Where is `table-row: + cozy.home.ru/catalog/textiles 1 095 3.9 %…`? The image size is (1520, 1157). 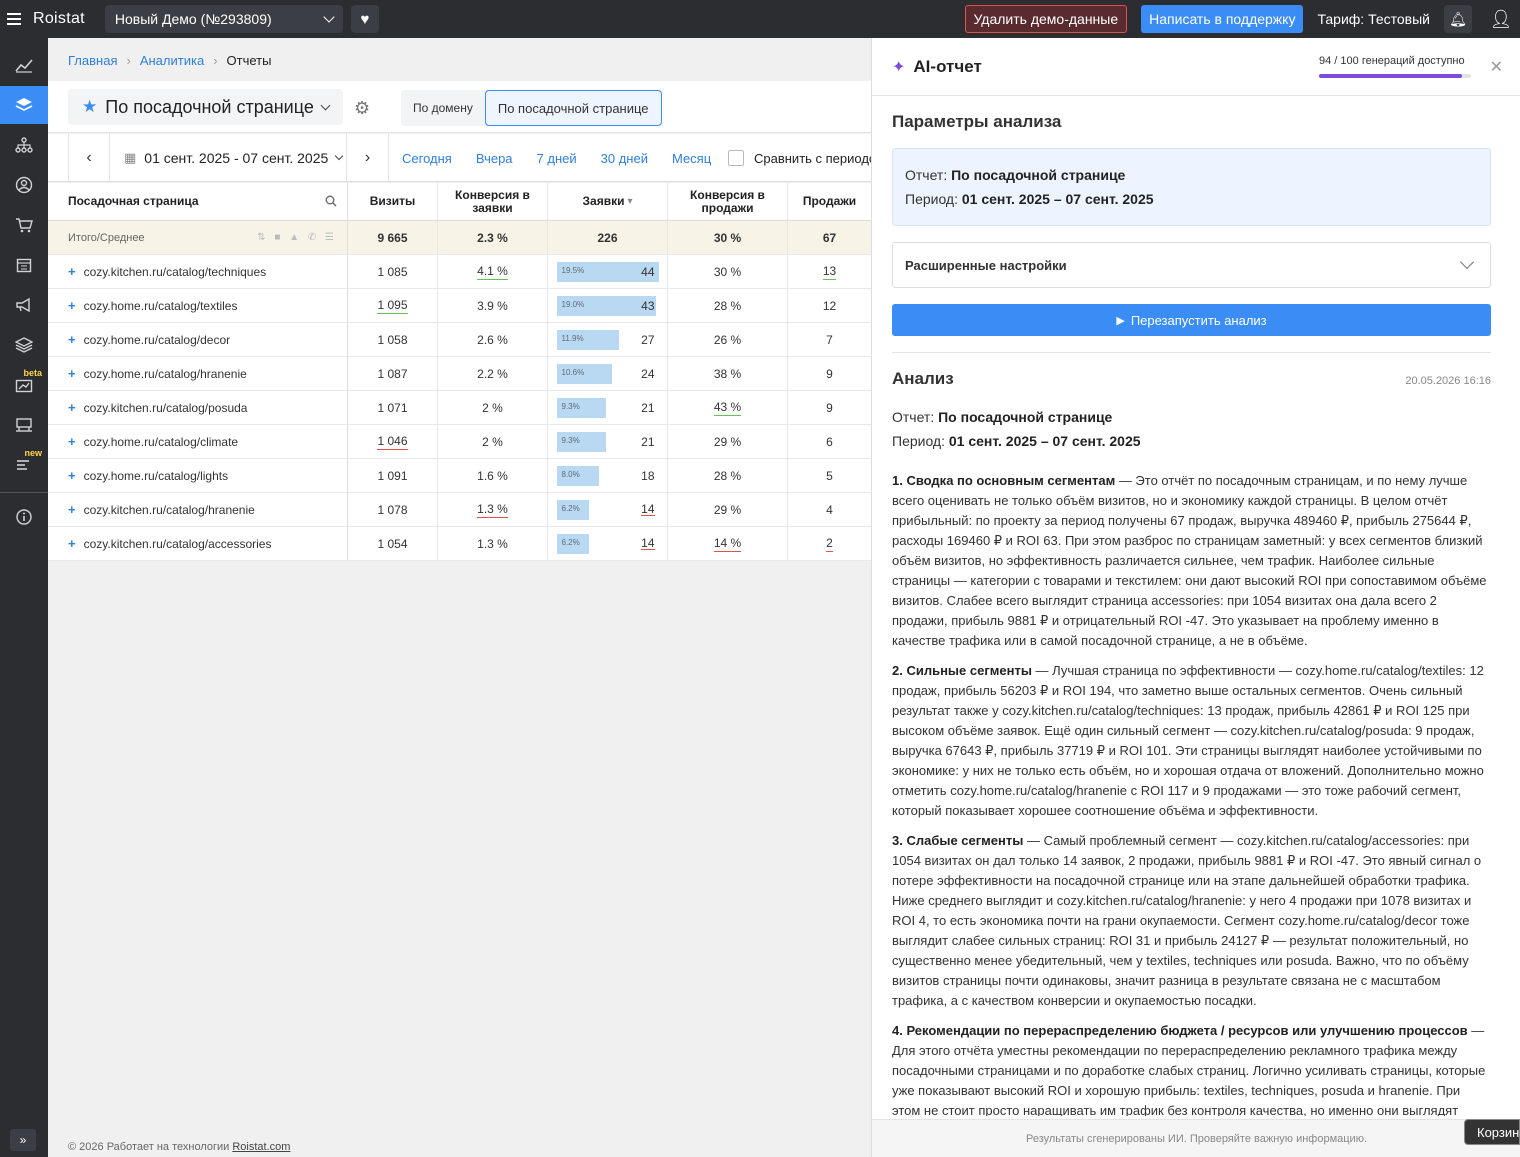 table-row: + cozy.home.ru/catalog/textiles 1 095 3.9 %… is located at coordinates (459, 306).